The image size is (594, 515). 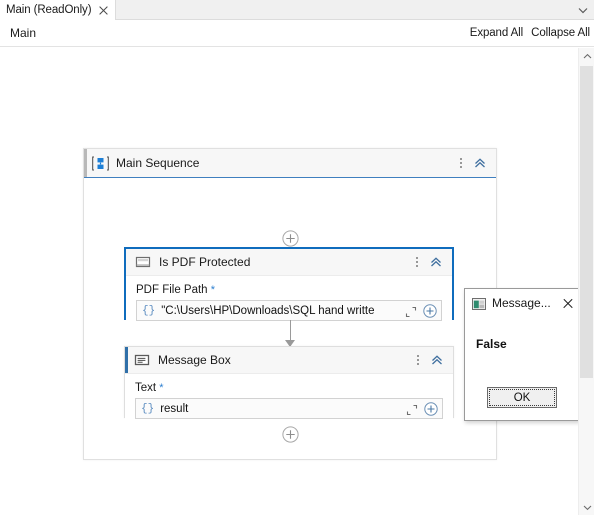 I want to click on activity-header: Is PDF Protected, so click(x=289, y=262).